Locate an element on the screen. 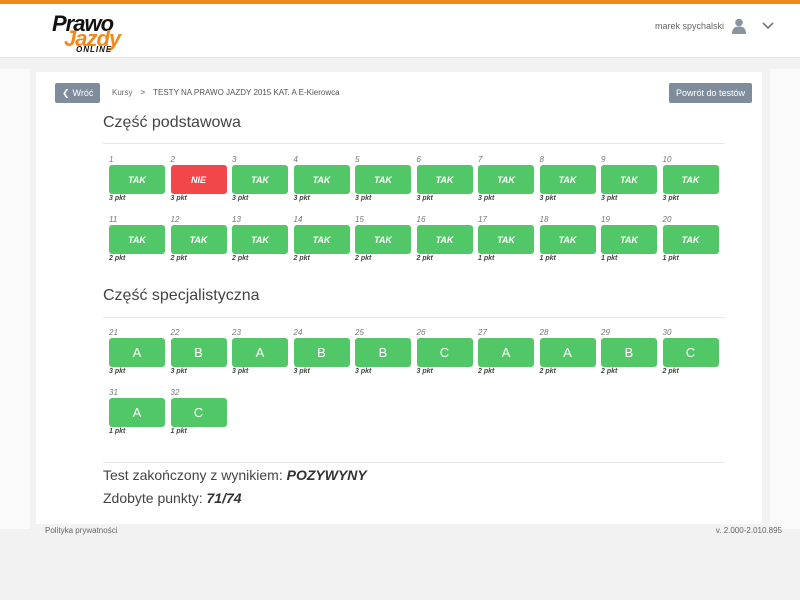 This screenshot has height=600, width=800. question-item: 32 C 1 pkt is located at coordinates (198, 412).